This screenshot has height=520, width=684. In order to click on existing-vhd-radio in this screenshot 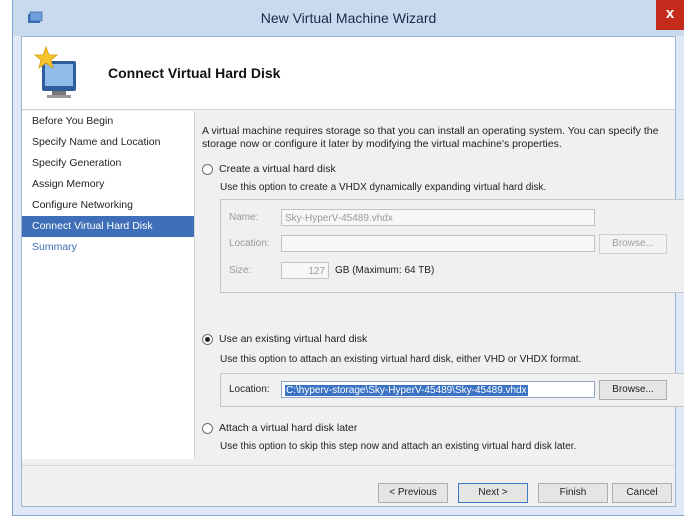, I will do `click(207, 339)`.